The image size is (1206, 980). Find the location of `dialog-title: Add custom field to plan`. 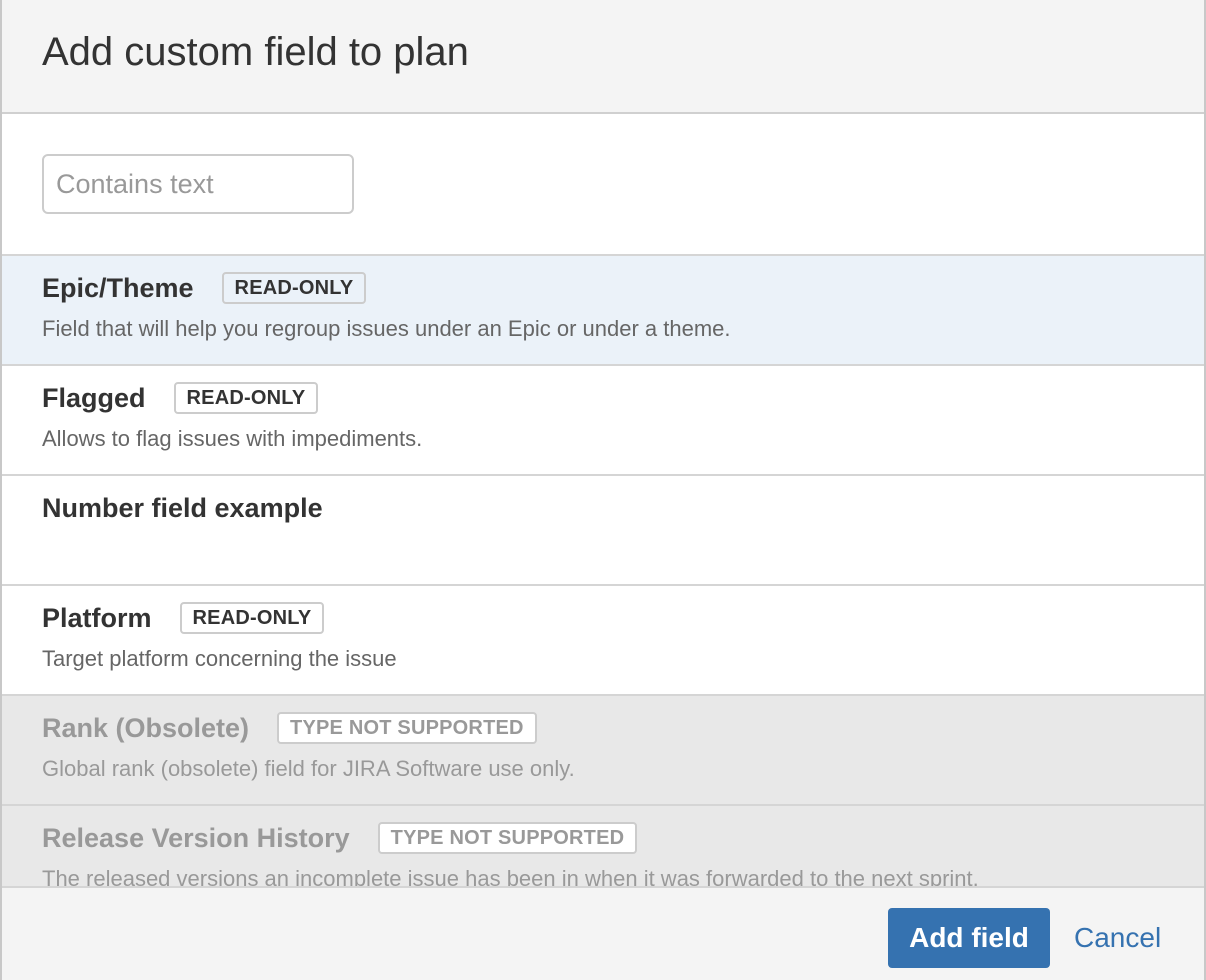

dialog-title: Add custom field to plan is located at coordinates (255, 52).